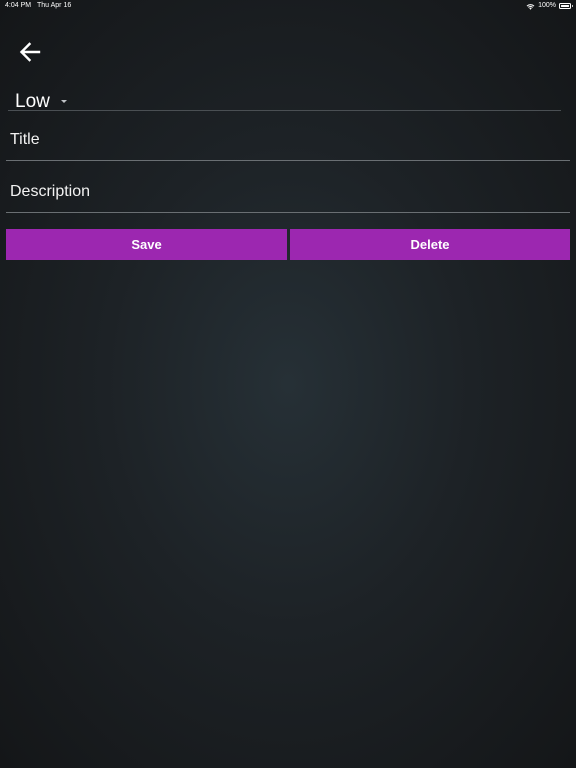  I want to click on back-button, so click(30, 52).